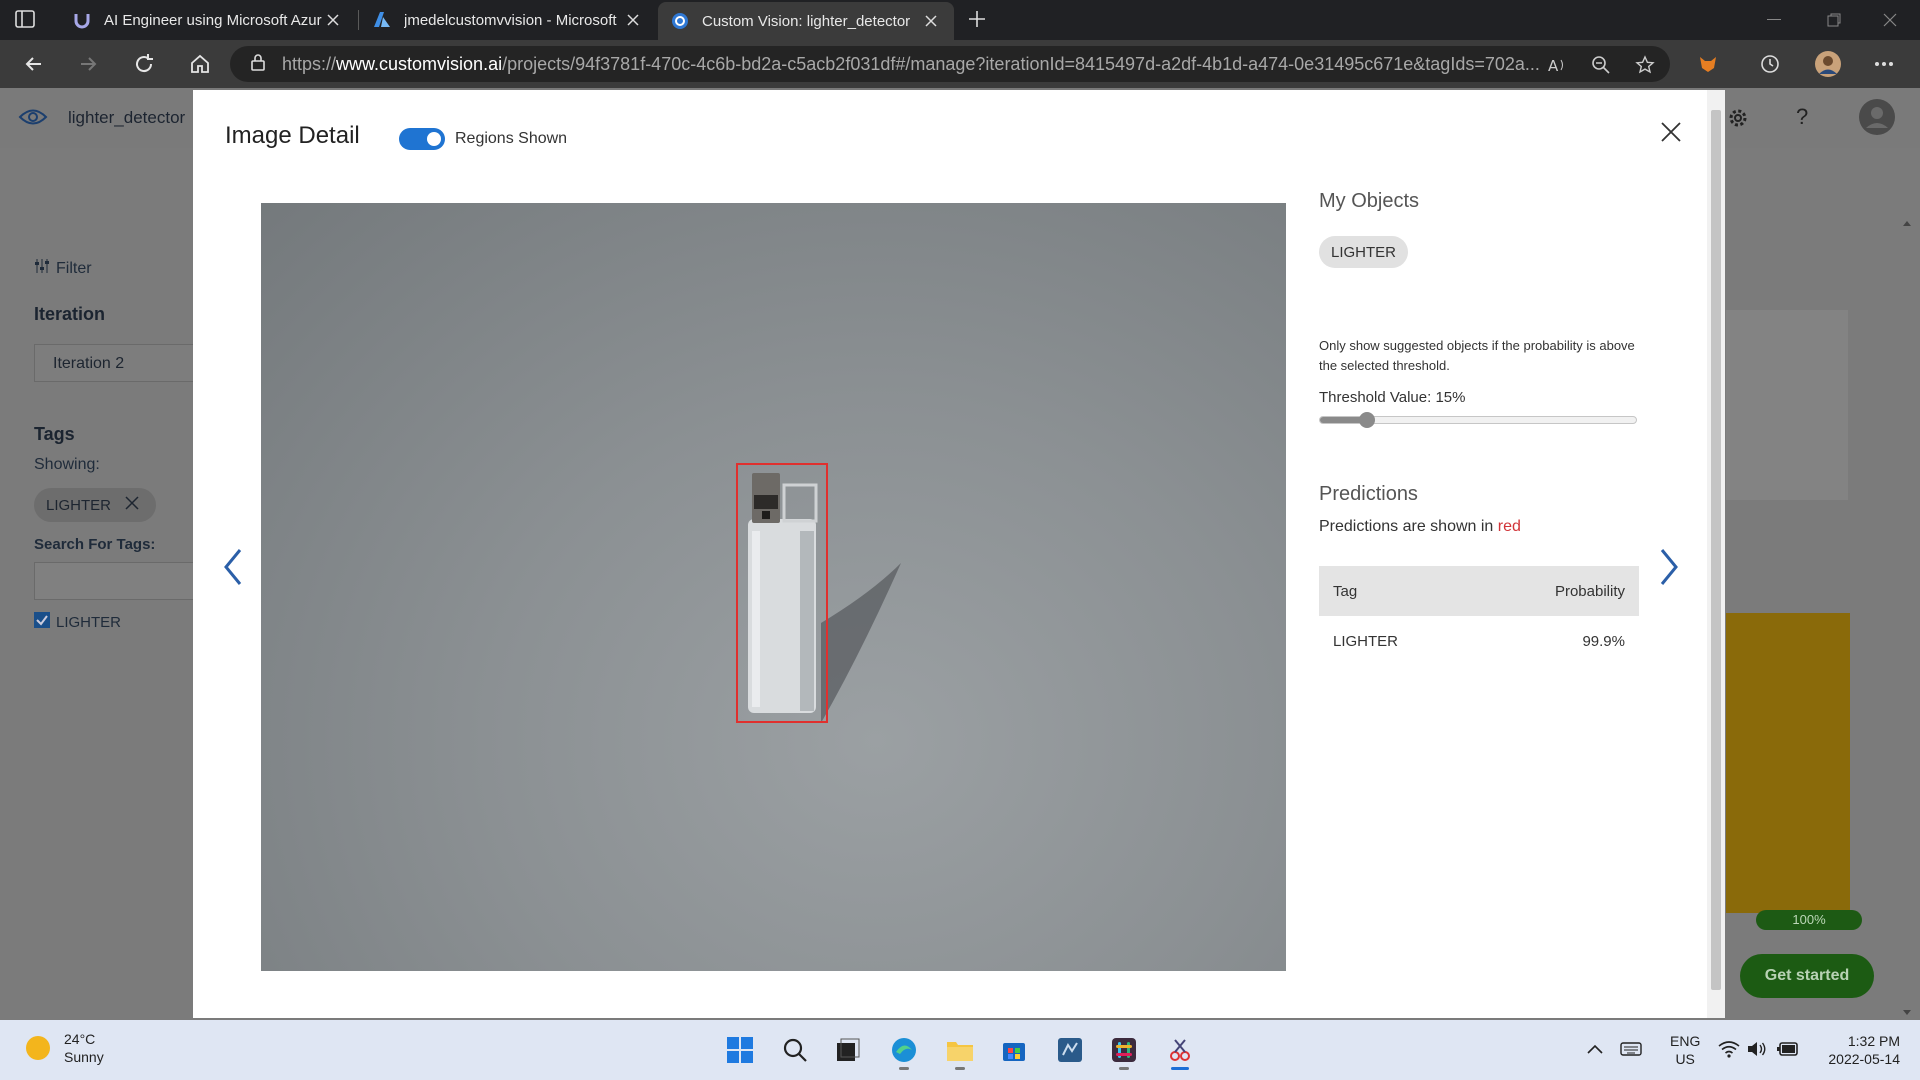  What do you see at coordinates (358, 20) in the screenshot?
I see `tab-separator` at bounding box center [358, 20].